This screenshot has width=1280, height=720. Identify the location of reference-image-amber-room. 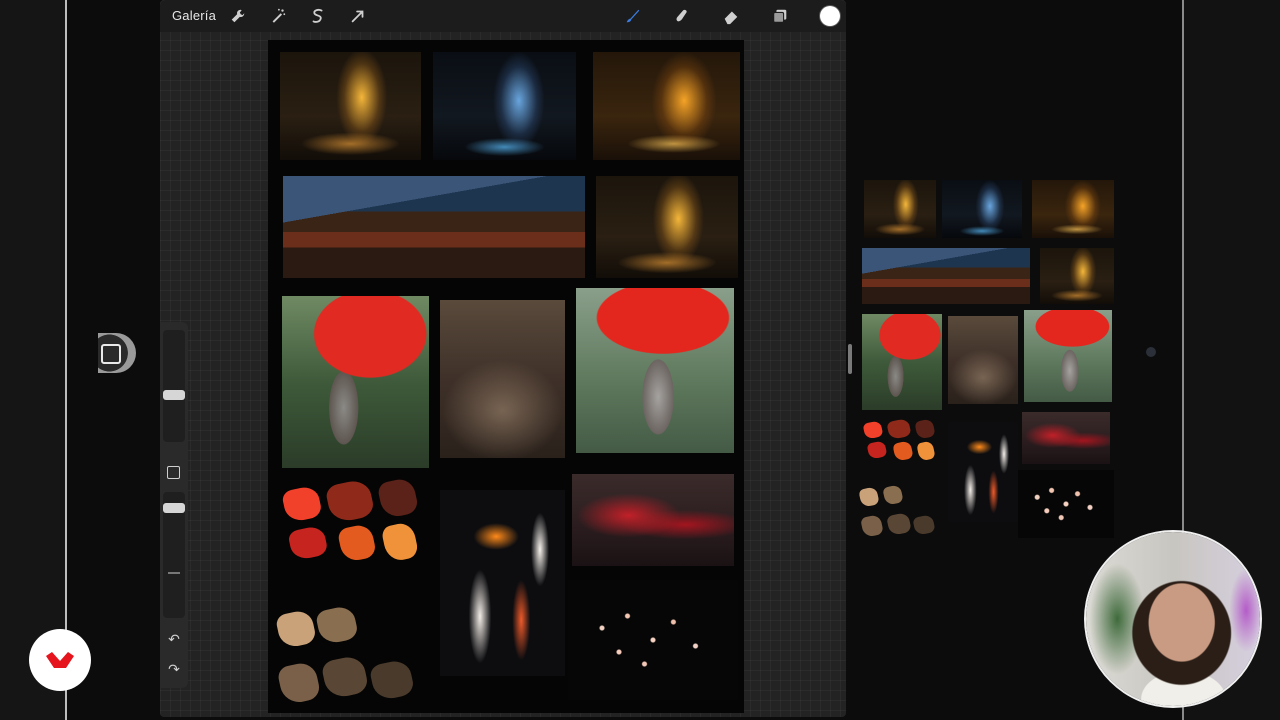
(666, 106).